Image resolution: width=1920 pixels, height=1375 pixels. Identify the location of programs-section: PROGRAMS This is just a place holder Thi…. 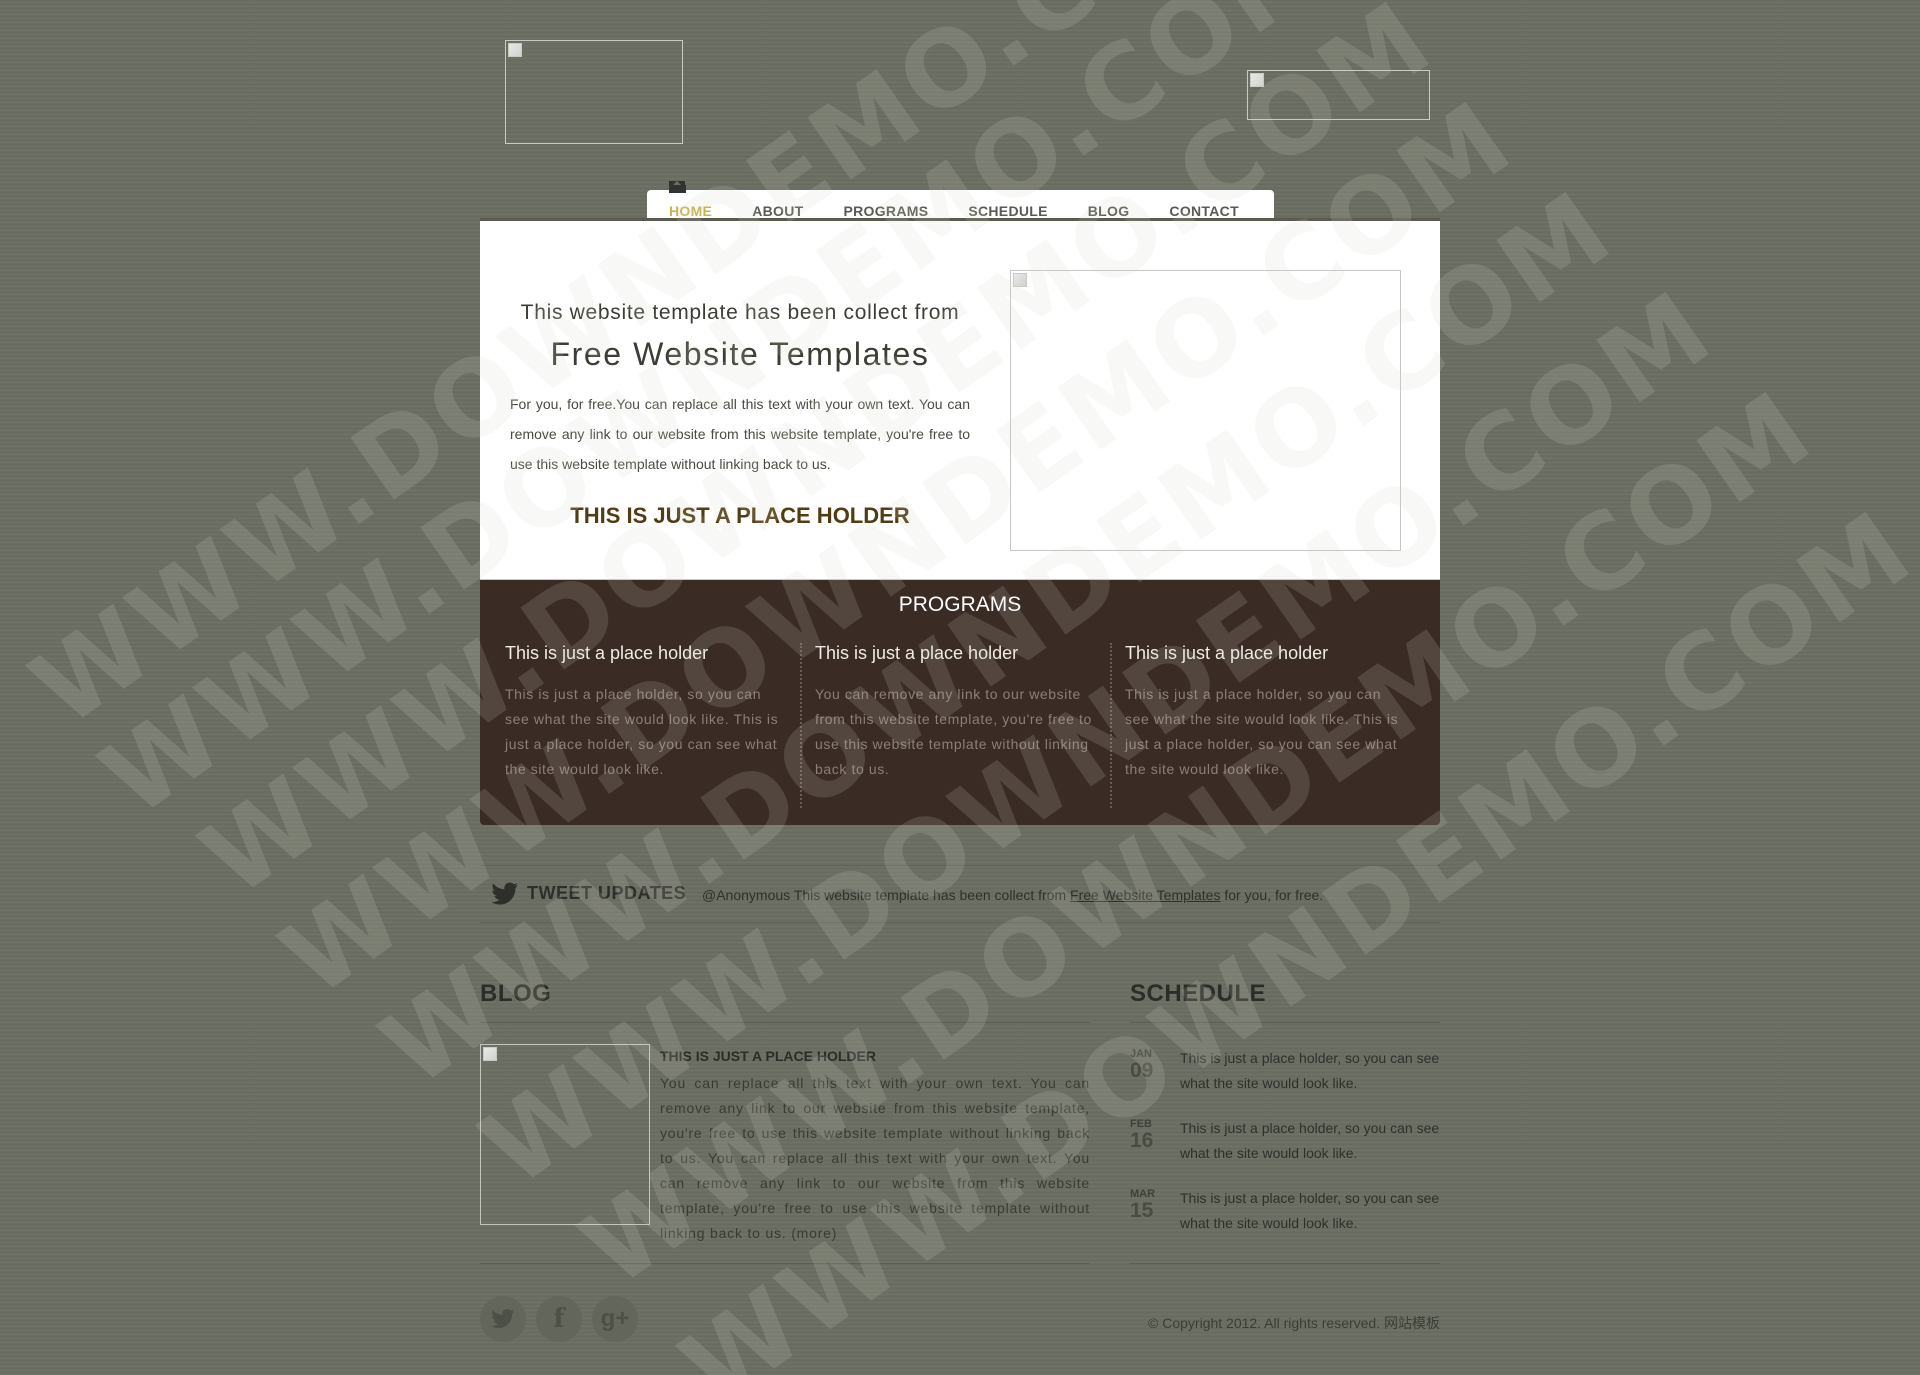
(960, 702).